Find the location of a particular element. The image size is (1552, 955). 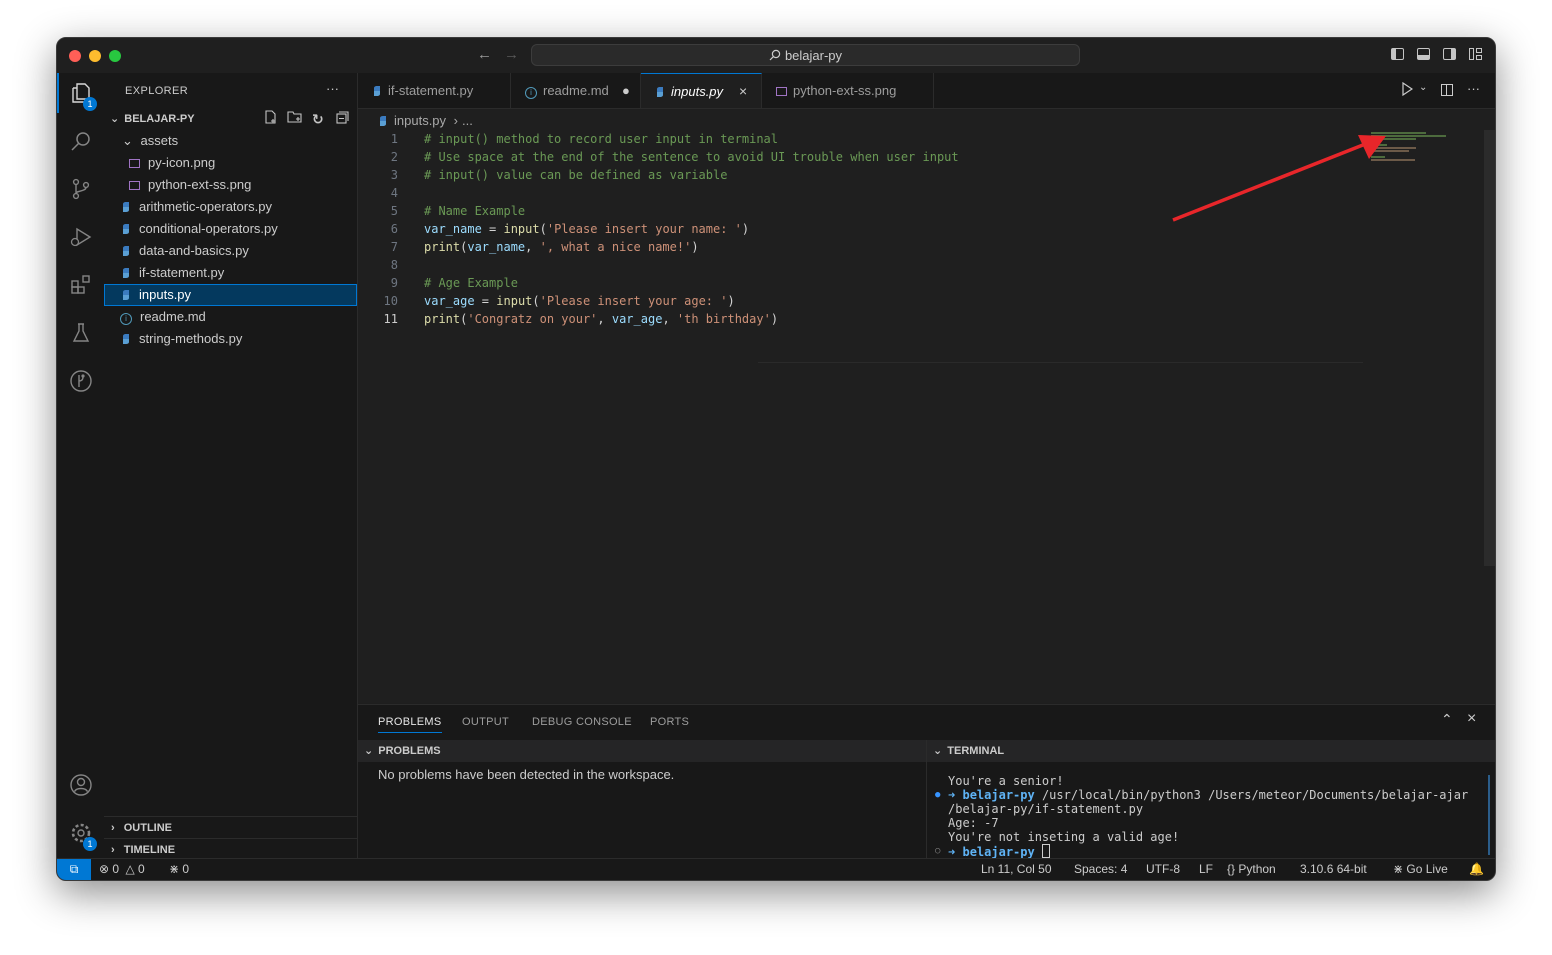

chevron-down-icon: ⌄ is located at coordinates (115, 119).